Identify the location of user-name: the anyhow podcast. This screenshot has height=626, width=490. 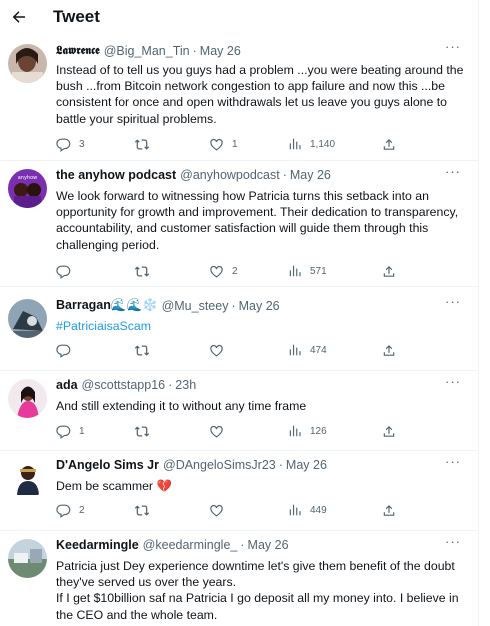
(116, 175).